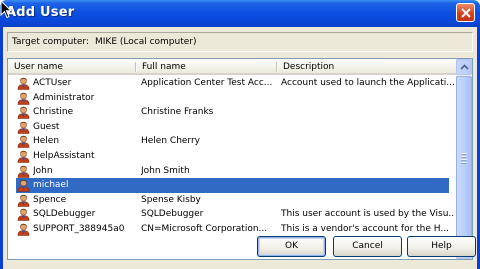 This screenshot has width=480, height=269. Describe the element at coordinates (441, 246) in the screenshot. I see `help-button: Help` at that location.